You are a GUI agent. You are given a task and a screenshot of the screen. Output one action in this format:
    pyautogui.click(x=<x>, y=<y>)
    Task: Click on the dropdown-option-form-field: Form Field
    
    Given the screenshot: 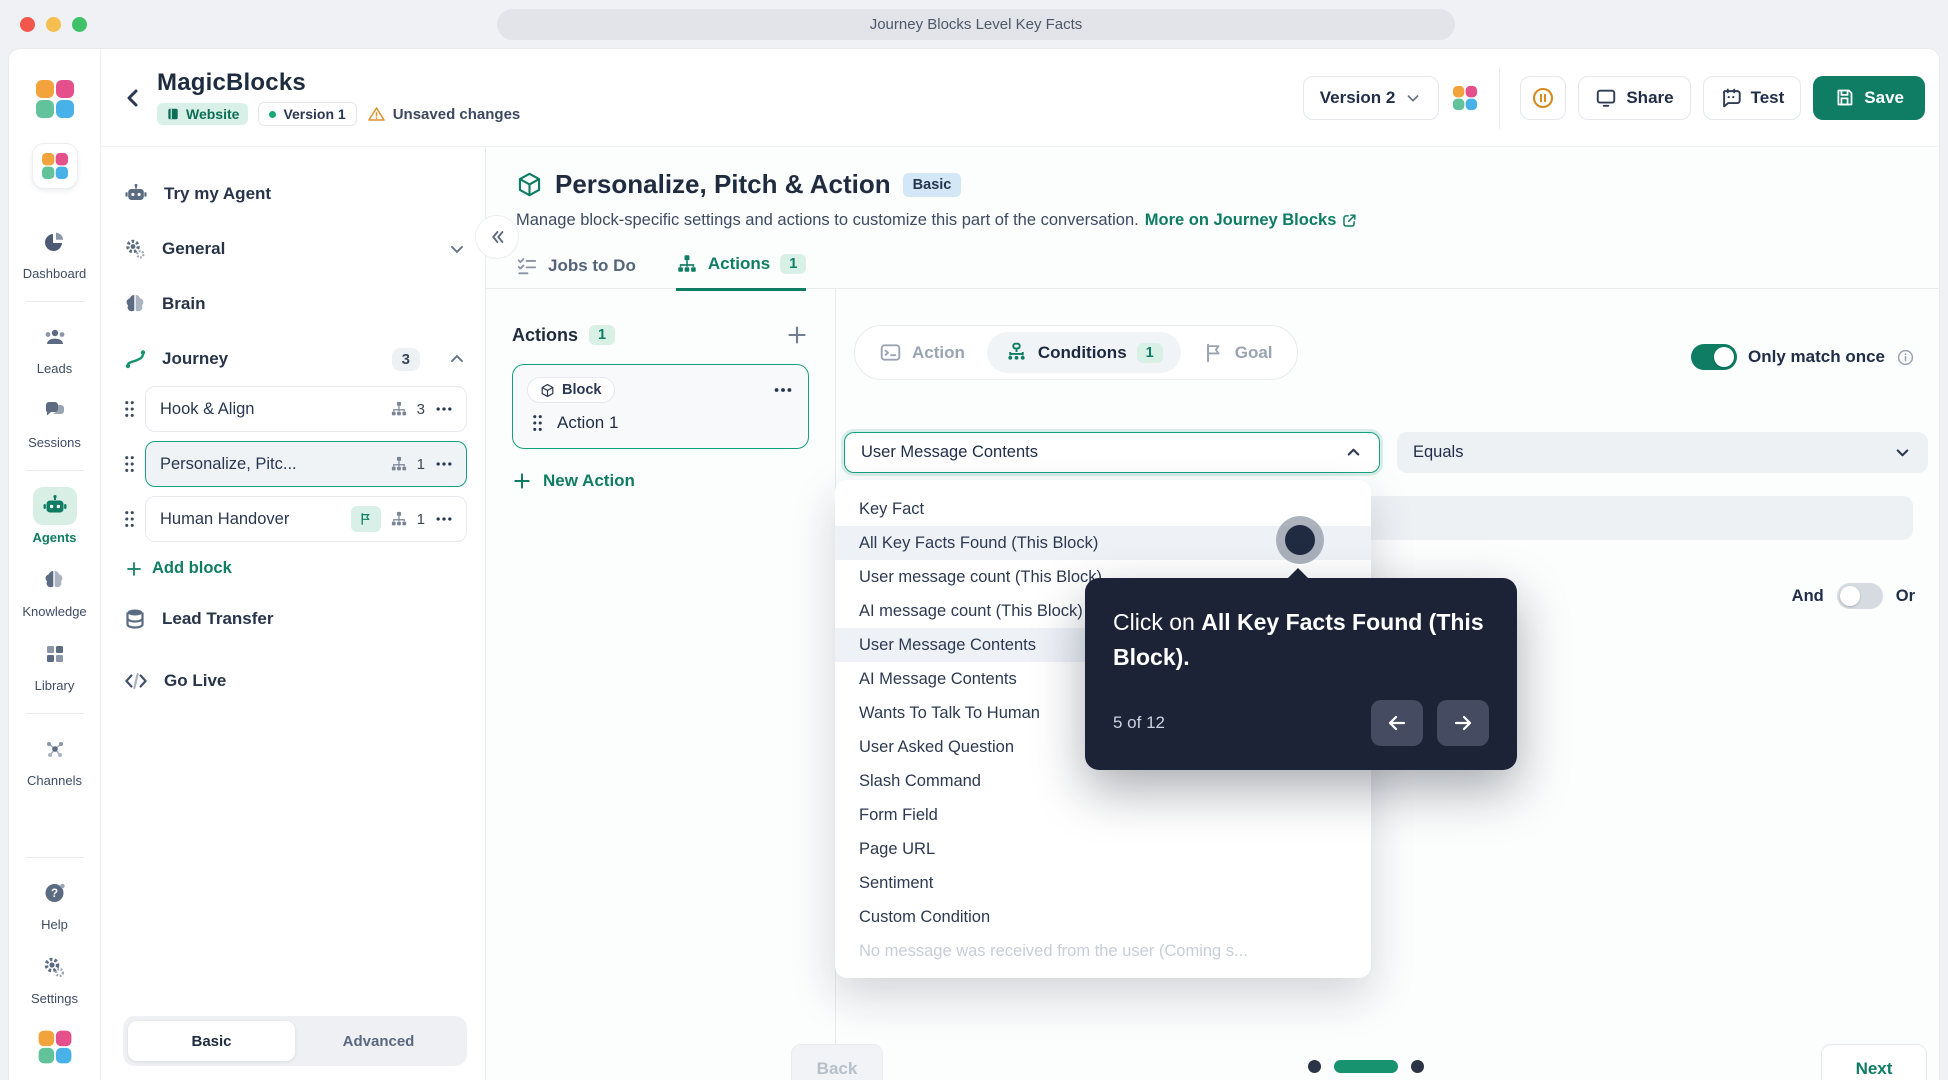 What is the action you would take?
    pyautogui.click(x=1103, y=815)
    